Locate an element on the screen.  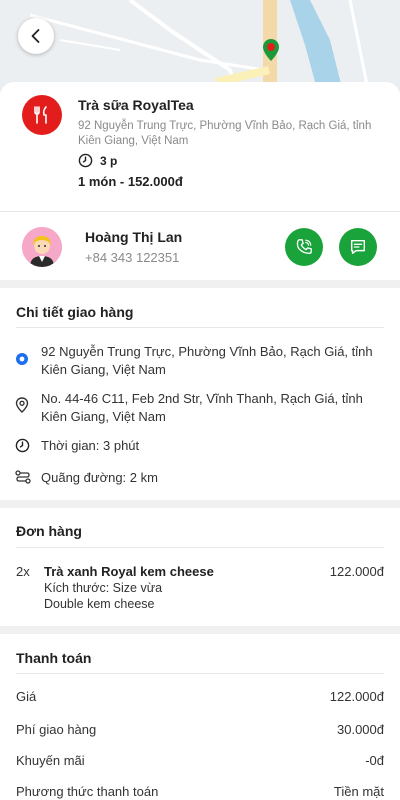
call-button is located at coordinates (304, 247).